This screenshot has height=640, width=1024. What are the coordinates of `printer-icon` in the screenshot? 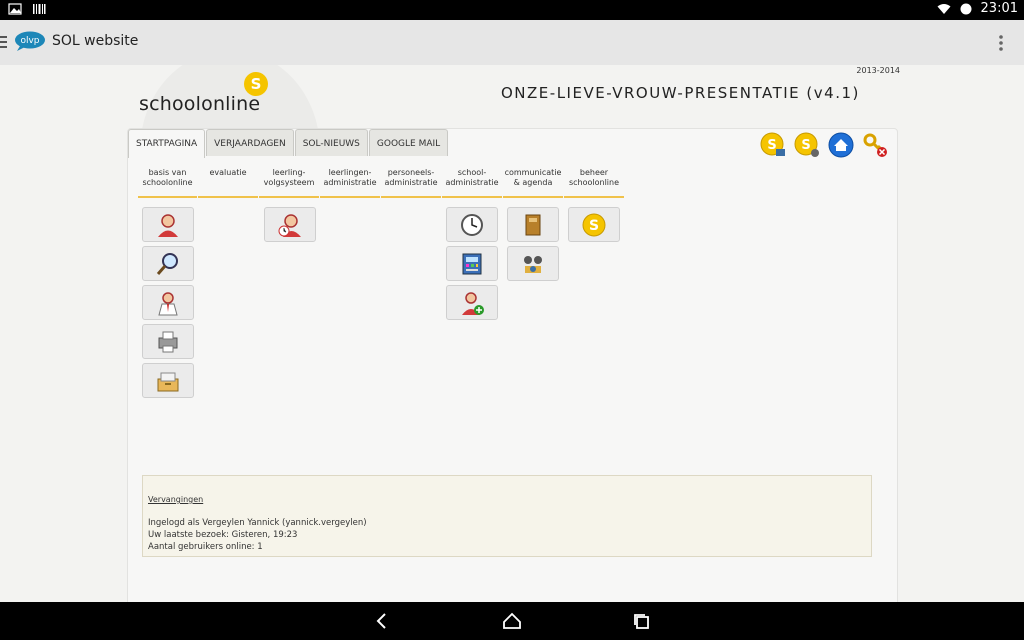 It's located at (168, 341).